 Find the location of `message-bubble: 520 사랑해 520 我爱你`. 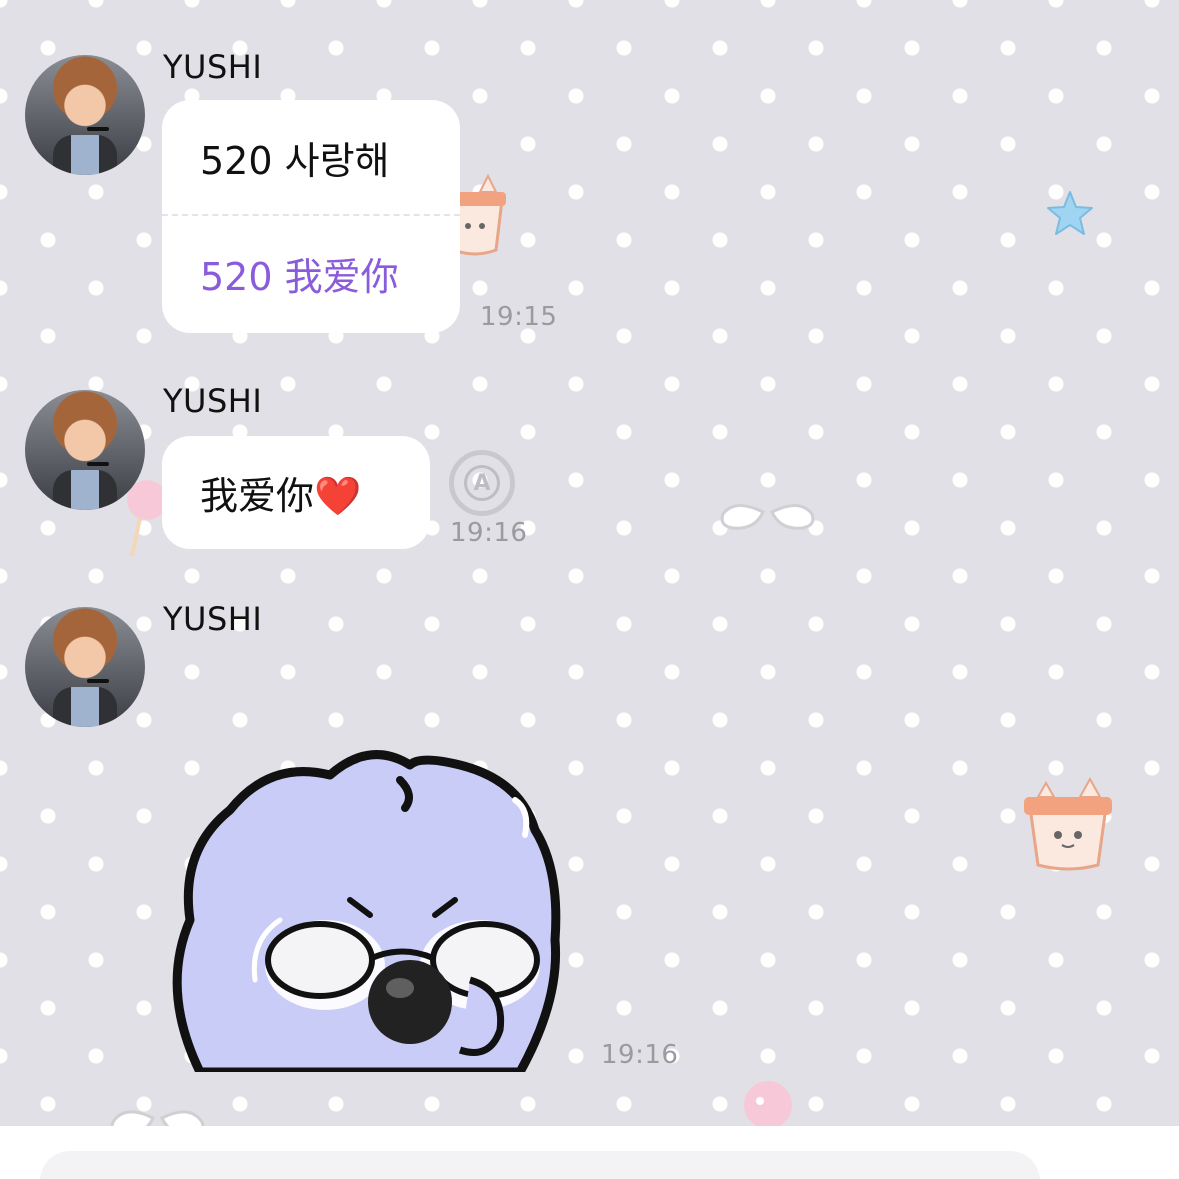

message-bubble: 520 사랑해 520 我爱你 is located at coordinates (311, 216).